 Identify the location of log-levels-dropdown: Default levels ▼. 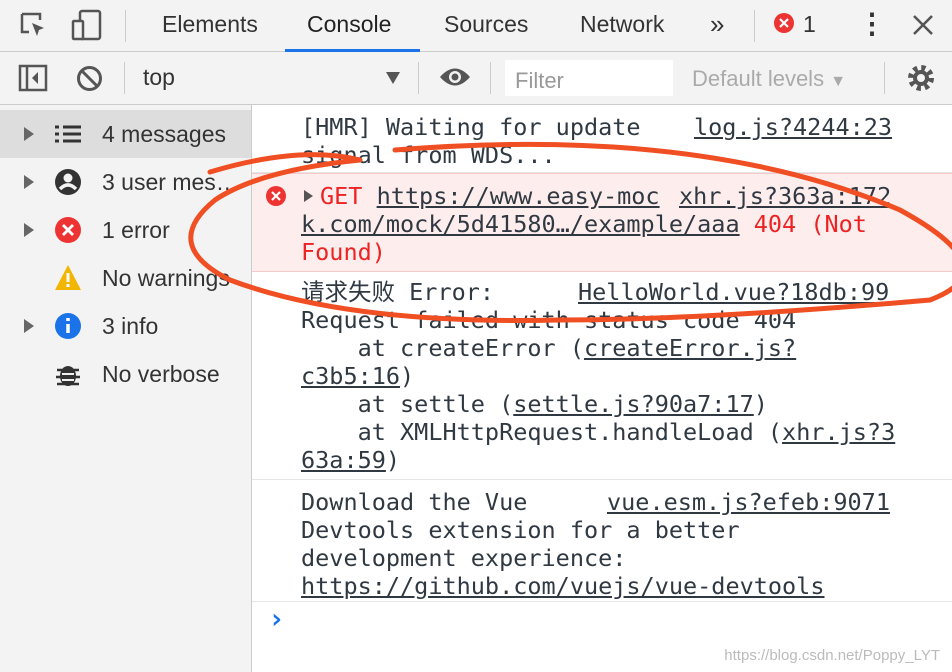
(769, 79).